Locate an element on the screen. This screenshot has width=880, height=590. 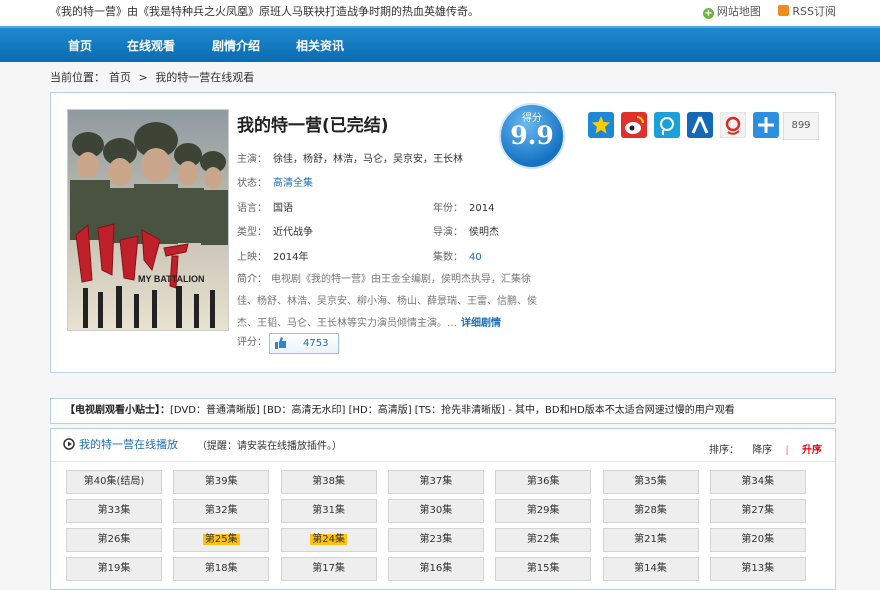
breadcrumb-prefix: 当前位置： is located at coordinates (77, 77).